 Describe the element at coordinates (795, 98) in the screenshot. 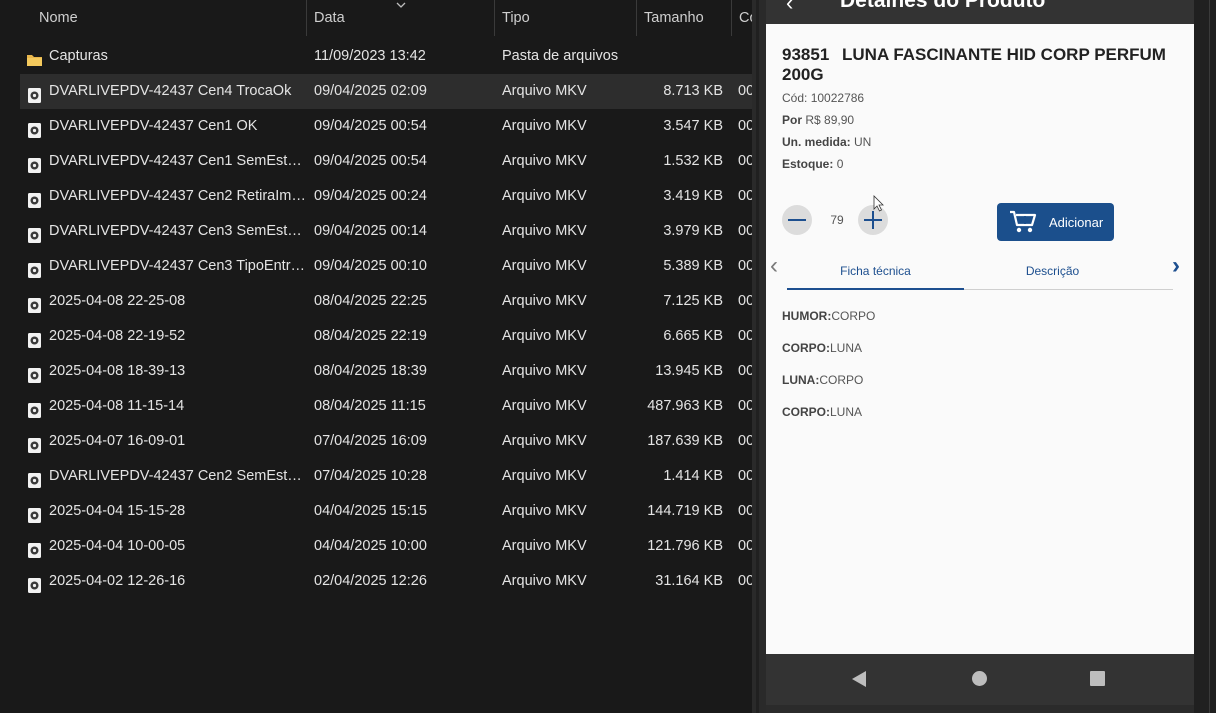

I see `cod-label: Cód:` at that location.